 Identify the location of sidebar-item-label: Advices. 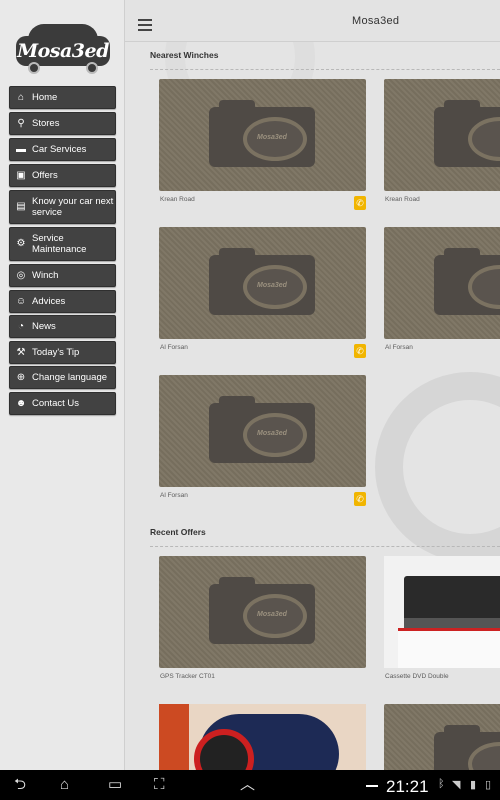
(49, 301).